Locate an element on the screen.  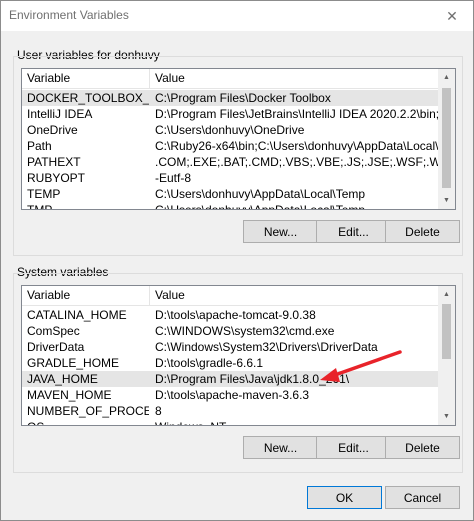
table-row: RUBYOPT -Eutf-8 is located at coordinates (231, 178).